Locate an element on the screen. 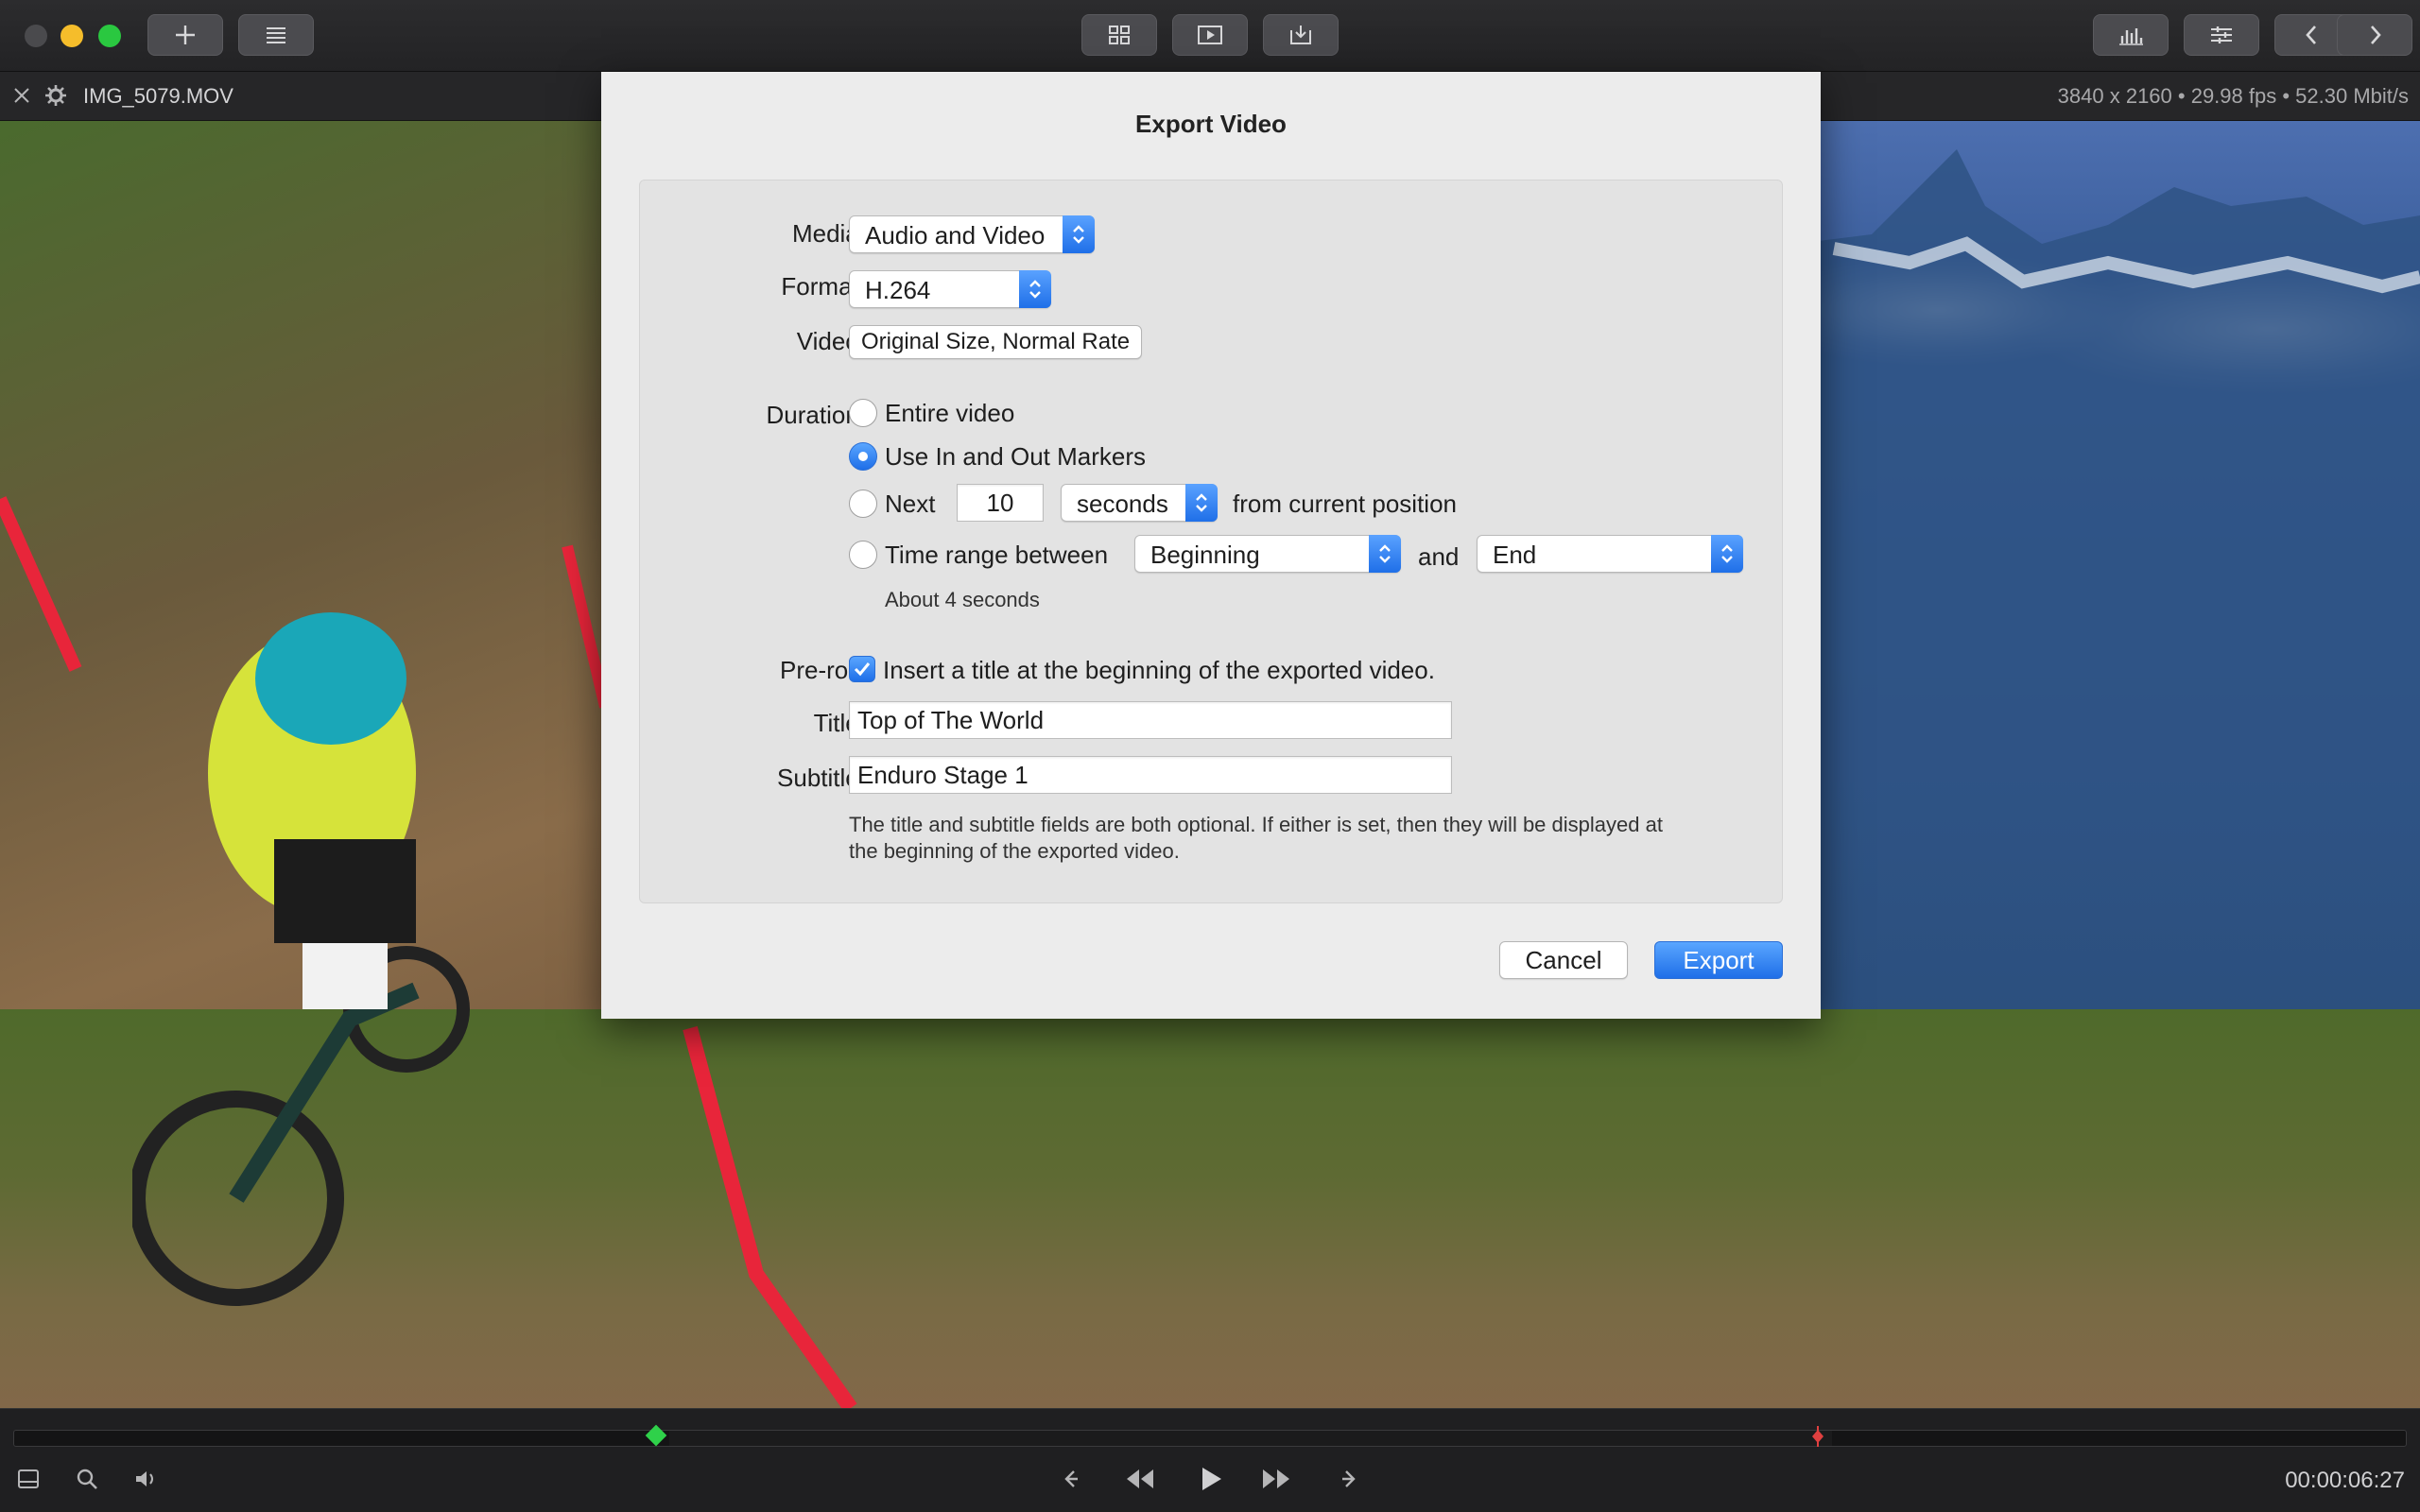  go-to-in-icon is located at coordinates (1072, 1479).